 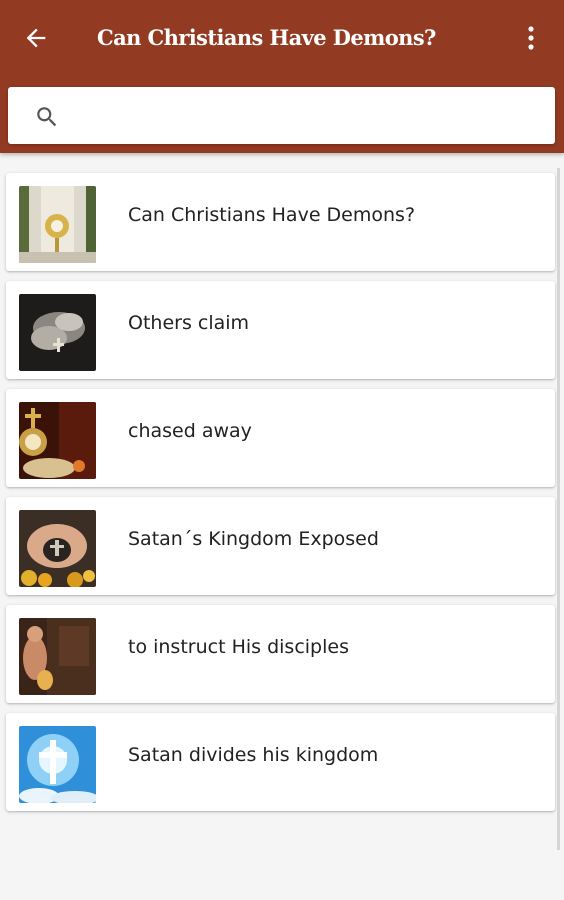 What do you see at coordinates (308, 115) in the screenshot?
I see `search-input` at bounding box center [308, 115].